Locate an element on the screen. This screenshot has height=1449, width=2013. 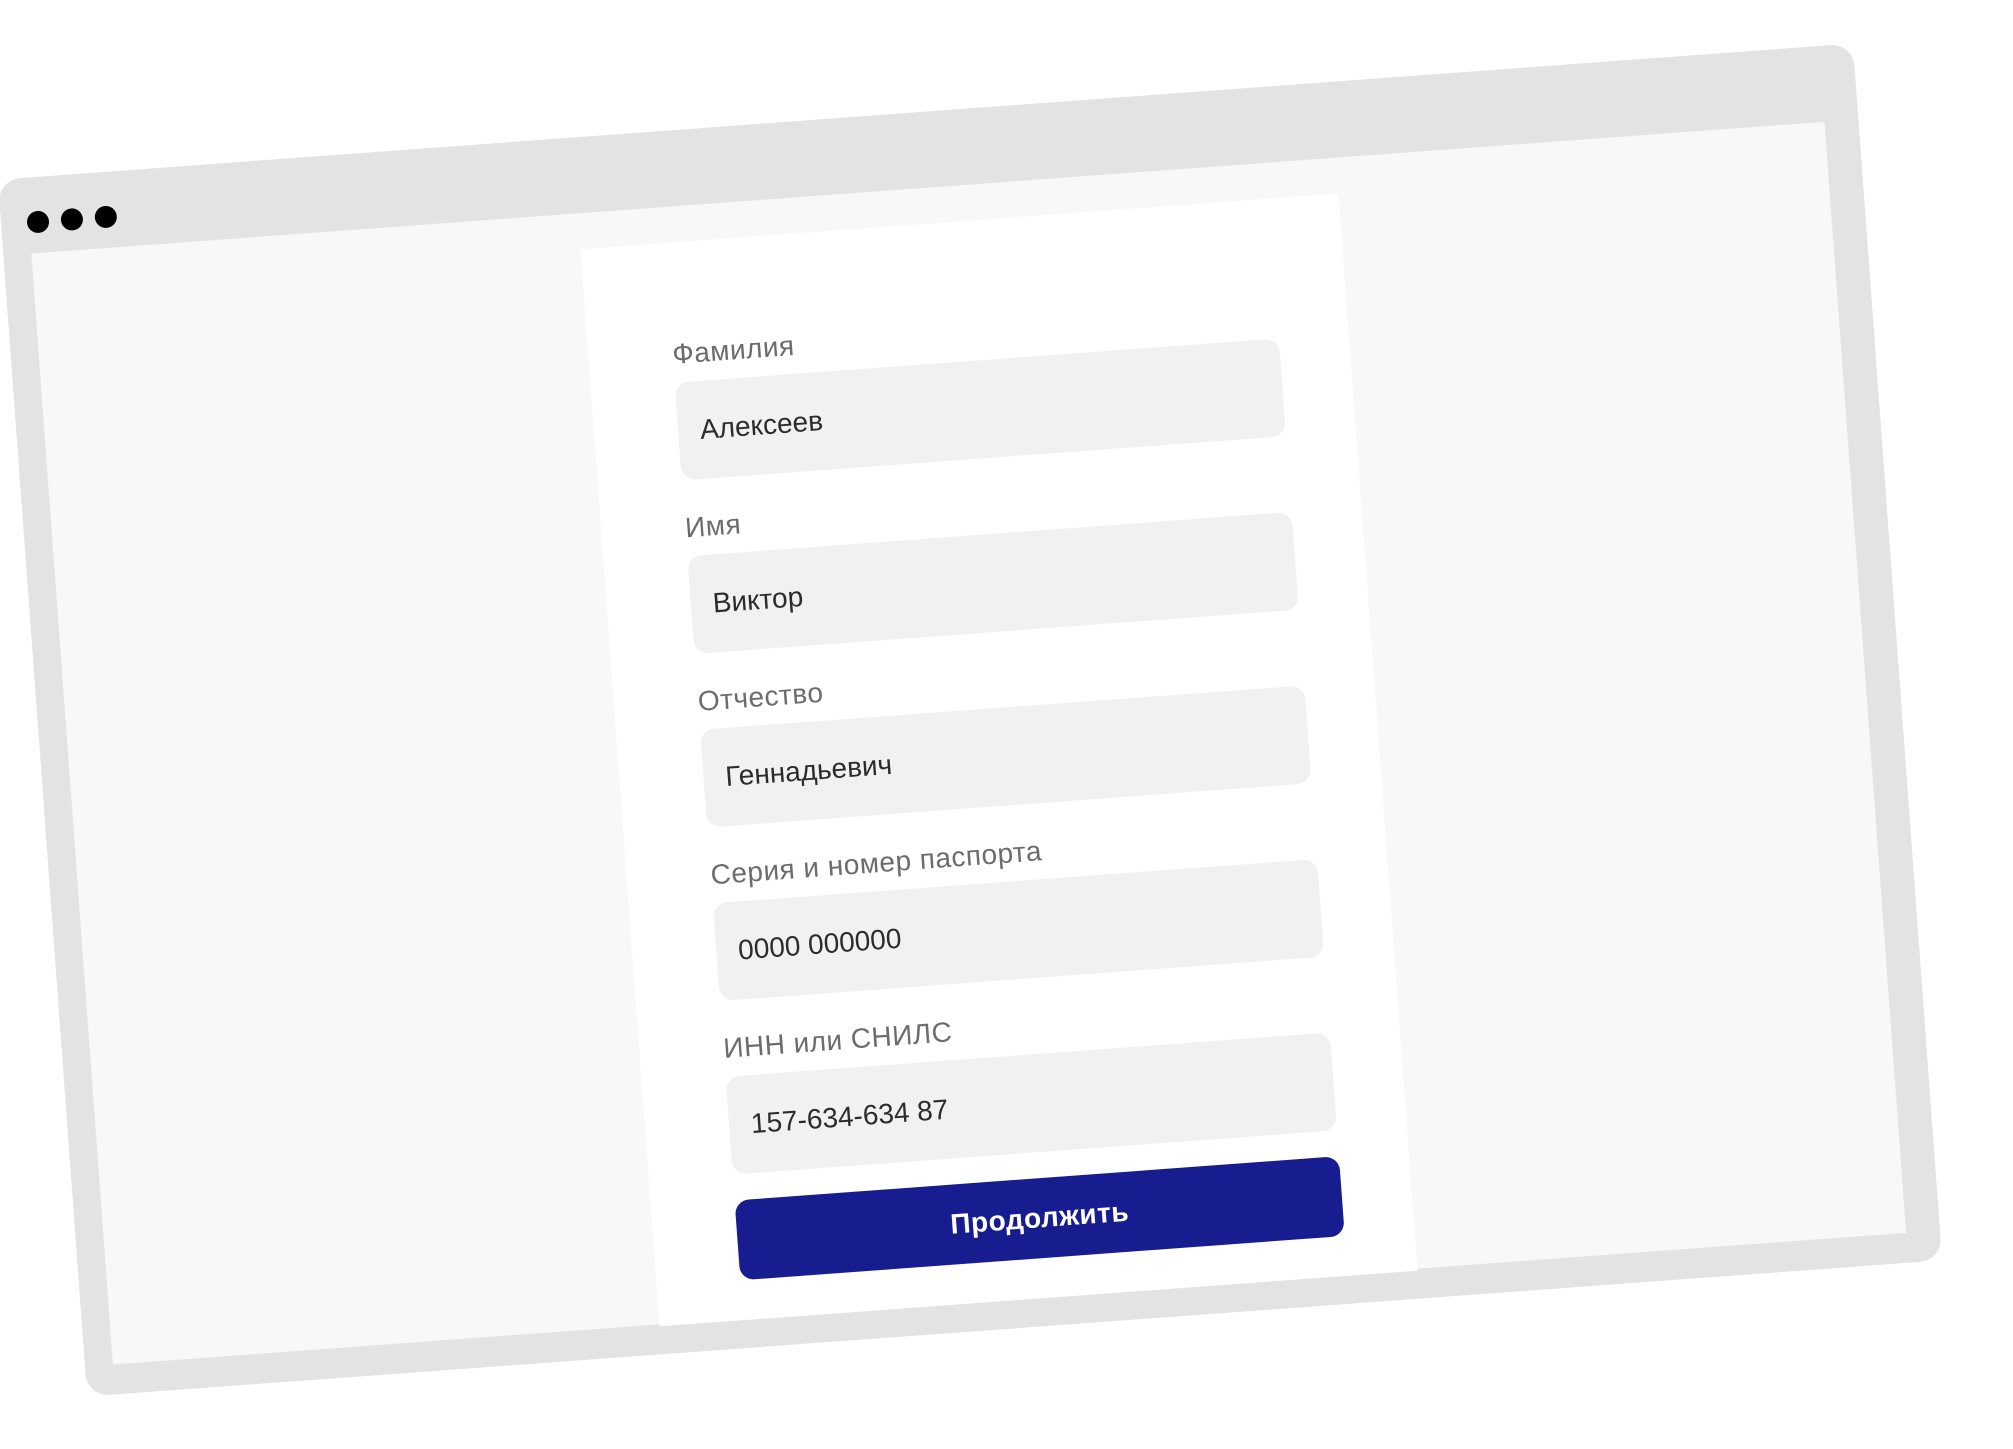
window-controls is located at coordinates (72, 219).